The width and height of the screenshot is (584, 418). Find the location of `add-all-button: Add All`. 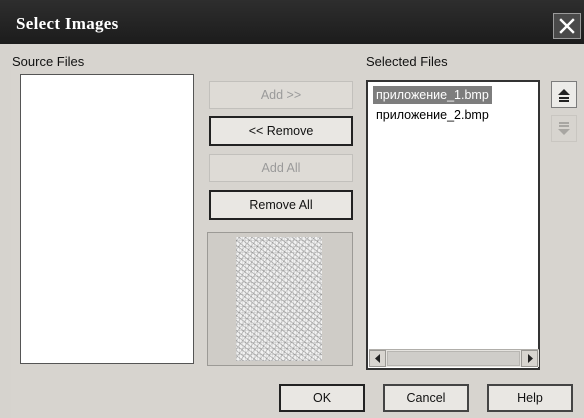

add-all-button: Add All is located at coordinates (281, 168).